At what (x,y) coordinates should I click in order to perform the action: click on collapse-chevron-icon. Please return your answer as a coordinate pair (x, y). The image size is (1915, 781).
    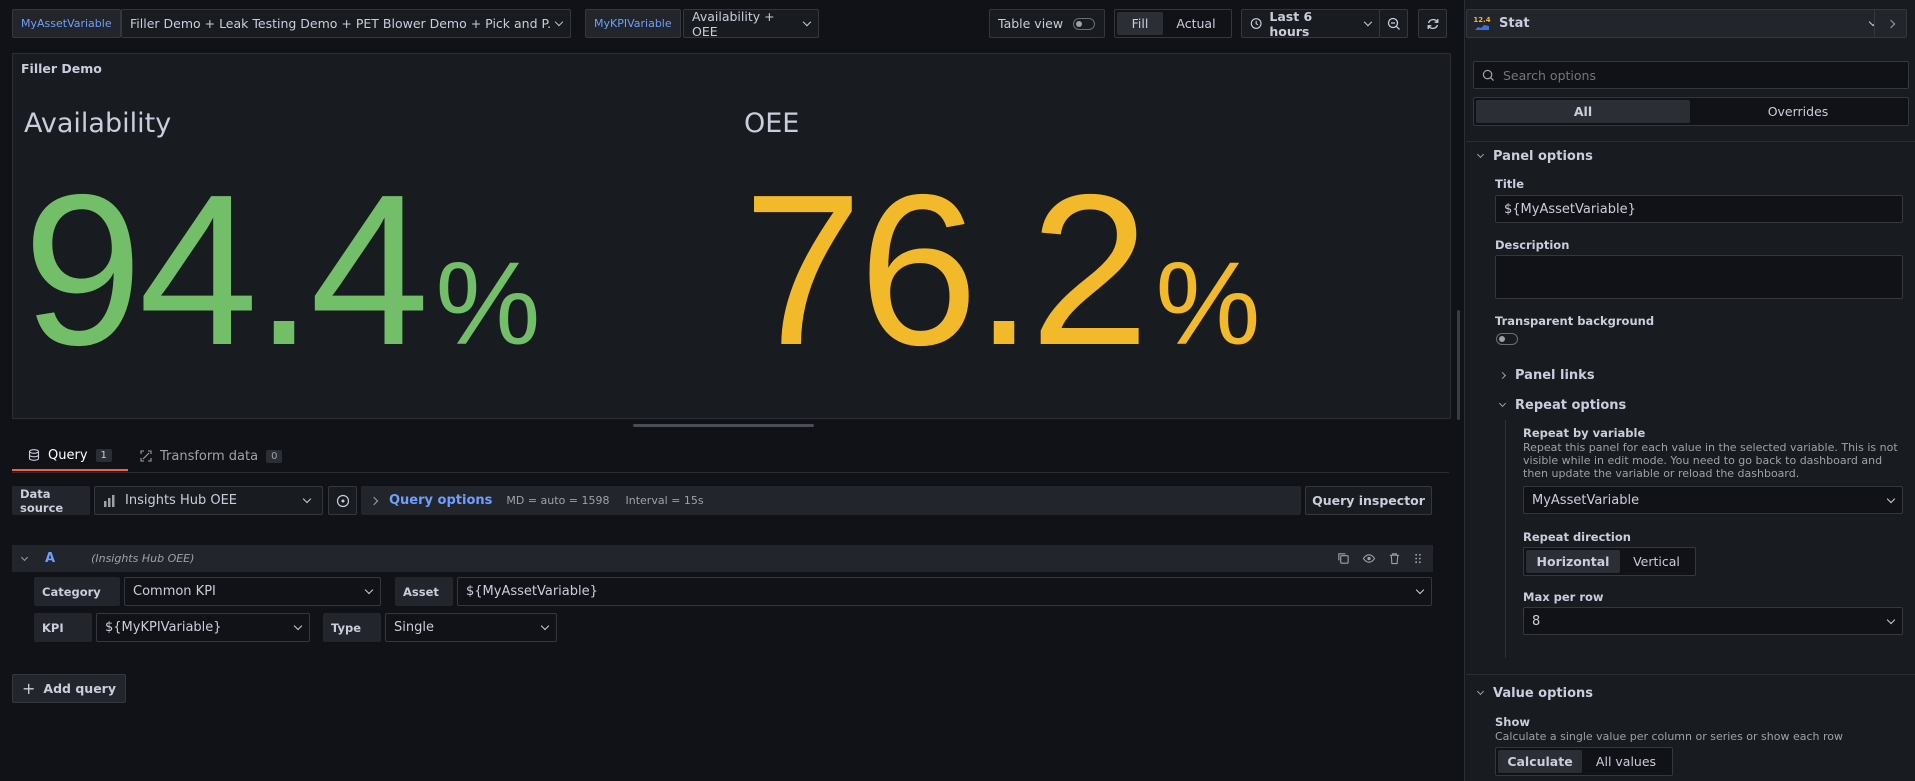
    Looking at the image, I should click on (24, 557).